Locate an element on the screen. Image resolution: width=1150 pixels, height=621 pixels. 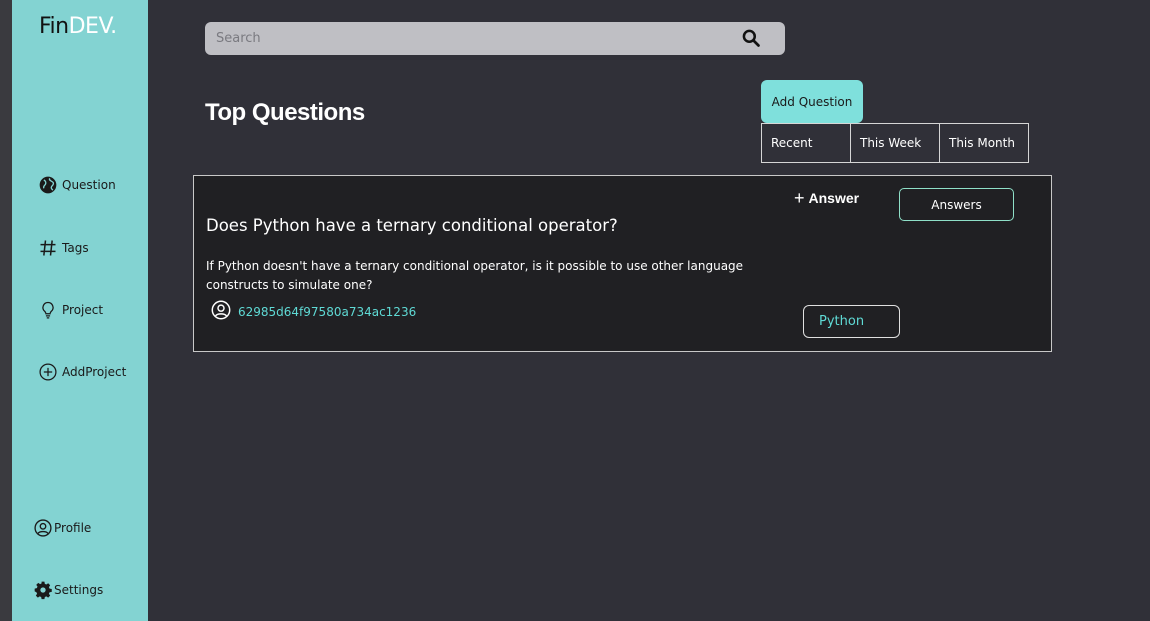
search-bar is located at coordinates (495, 38).